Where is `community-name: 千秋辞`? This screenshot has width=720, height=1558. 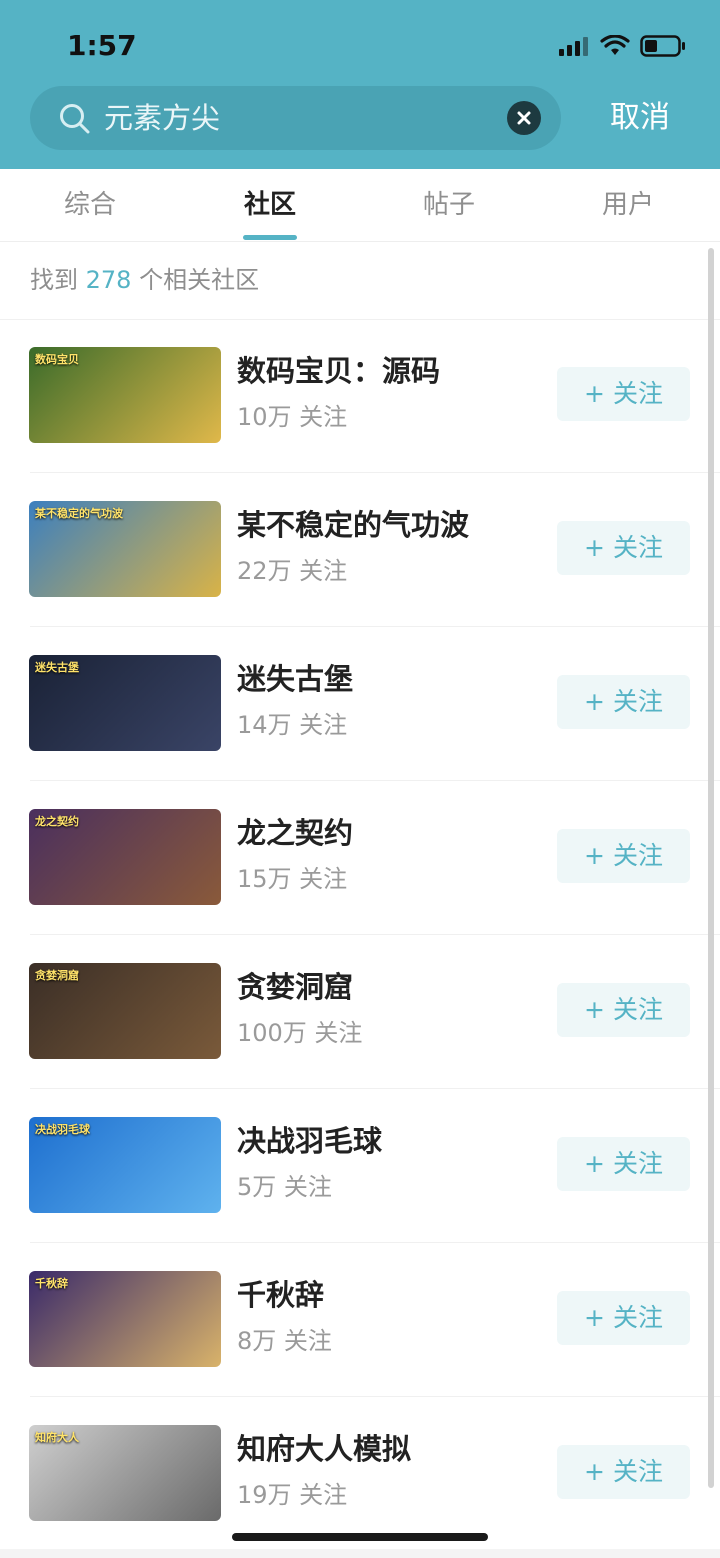 community-name: 千秋辞 is located at coordinates (280, 1295).